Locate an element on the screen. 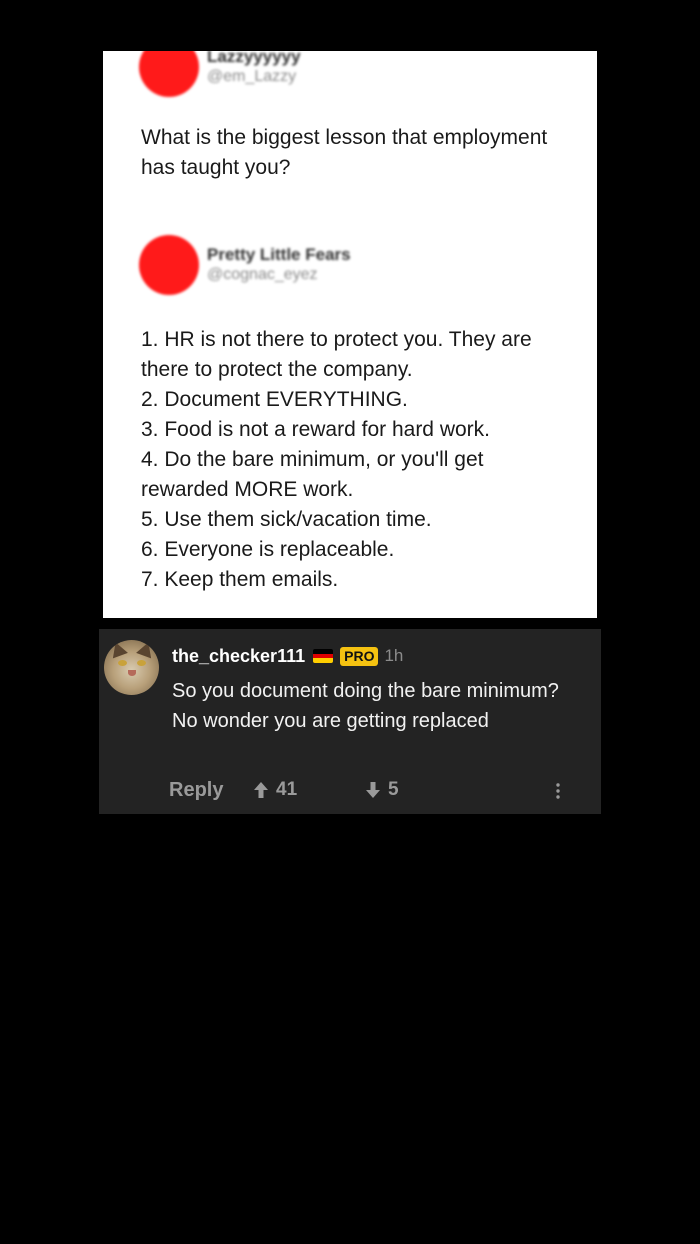 The width and height of the screenshot is (700, 1244). pro-badge: PRO is located at coordinates (359, 656).